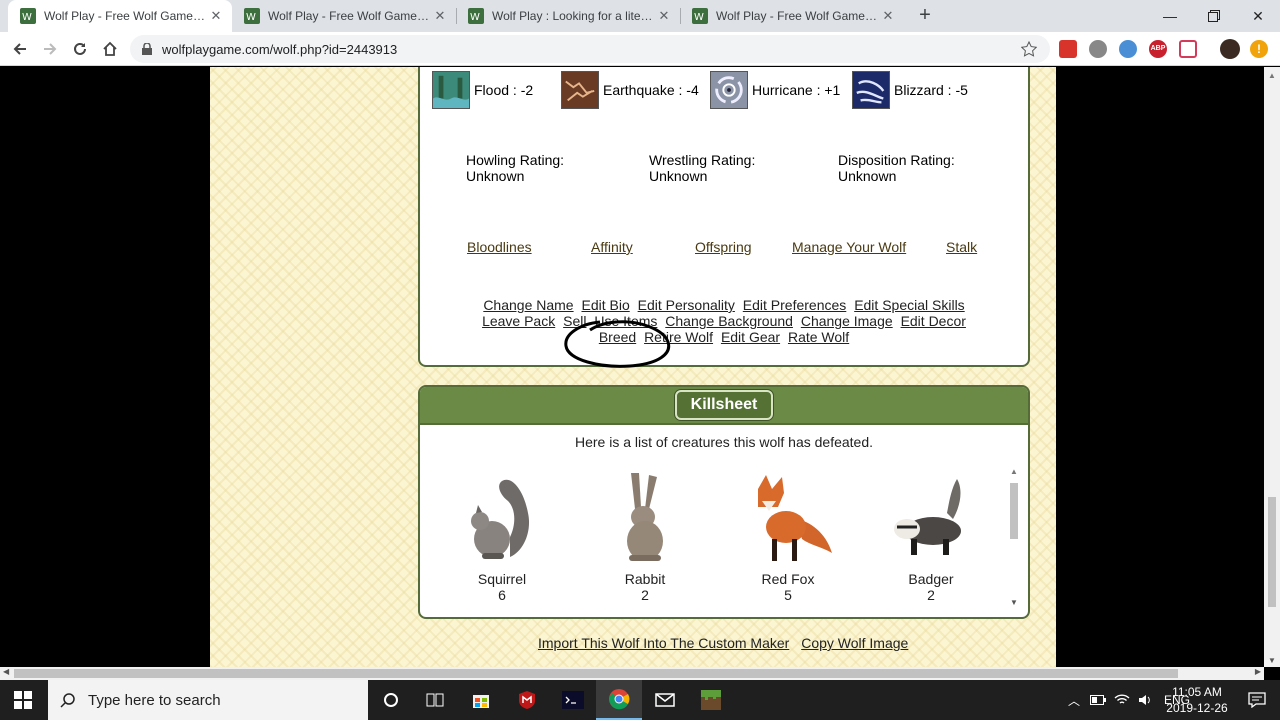 This screenshot has height=720, width=1280. What do you see at coordinates (925, 16) in the screenshot?
I see `new-tab-icon: +` at bounding box center [925, 16].